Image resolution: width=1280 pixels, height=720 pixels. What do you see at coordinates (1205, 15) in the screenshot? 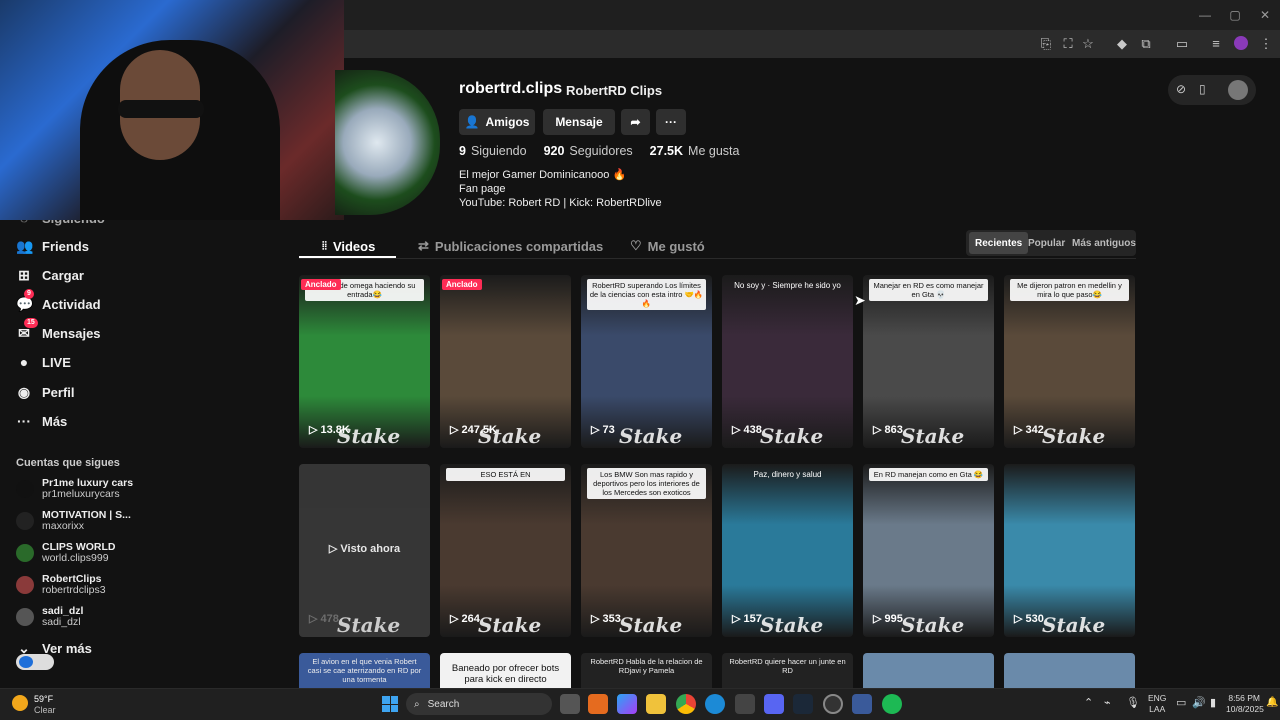
I see `minimize-button: —` at bounding box center [1205, 15].